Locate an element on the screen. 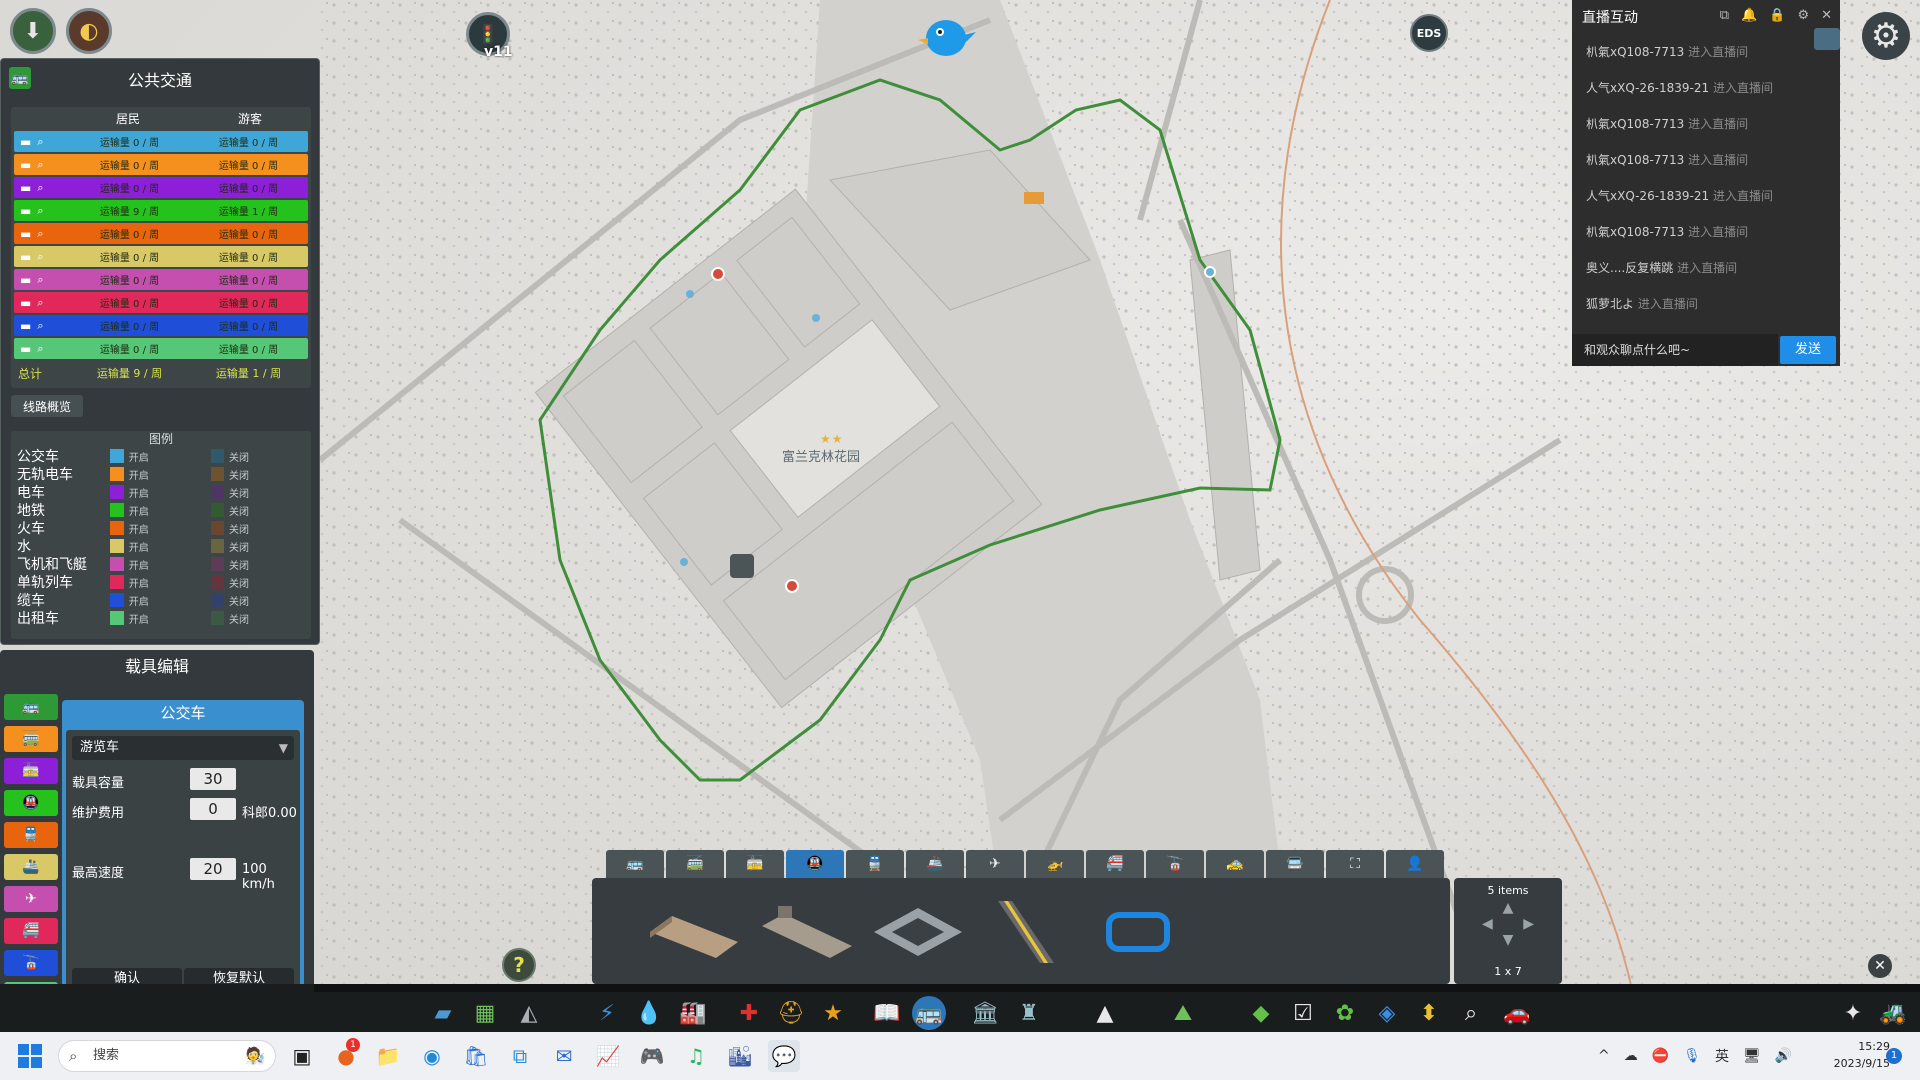 This screenshot has width=1920, height=1080. garbage-icon: 🏭 is located at coordinates (693, 1013).